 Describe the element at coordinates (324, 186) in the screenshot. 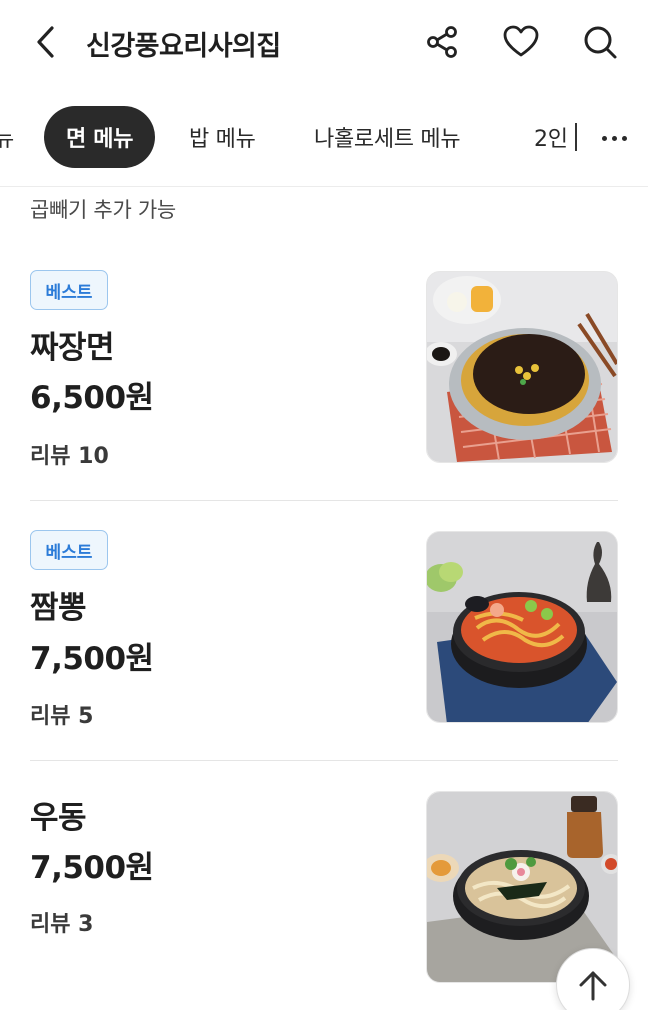

I see `tabs-divider` at that location.